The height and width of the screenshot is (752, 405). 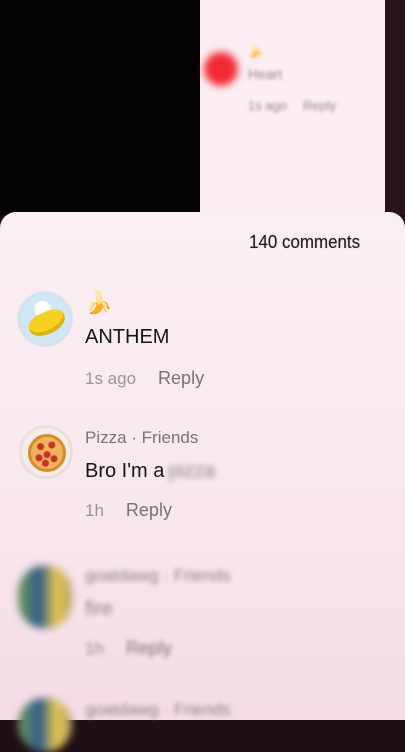 I want to click on preview-emoji: 🍌, so click(x=255, y=51).